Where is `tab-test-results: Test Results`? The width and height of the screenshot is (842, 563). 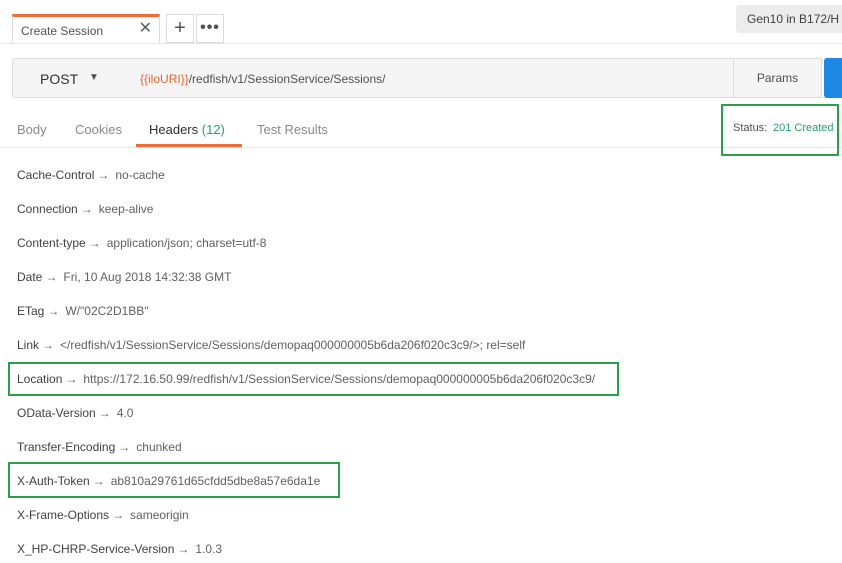
tab-test-results: Test Results is located at coordinates (292, 129).